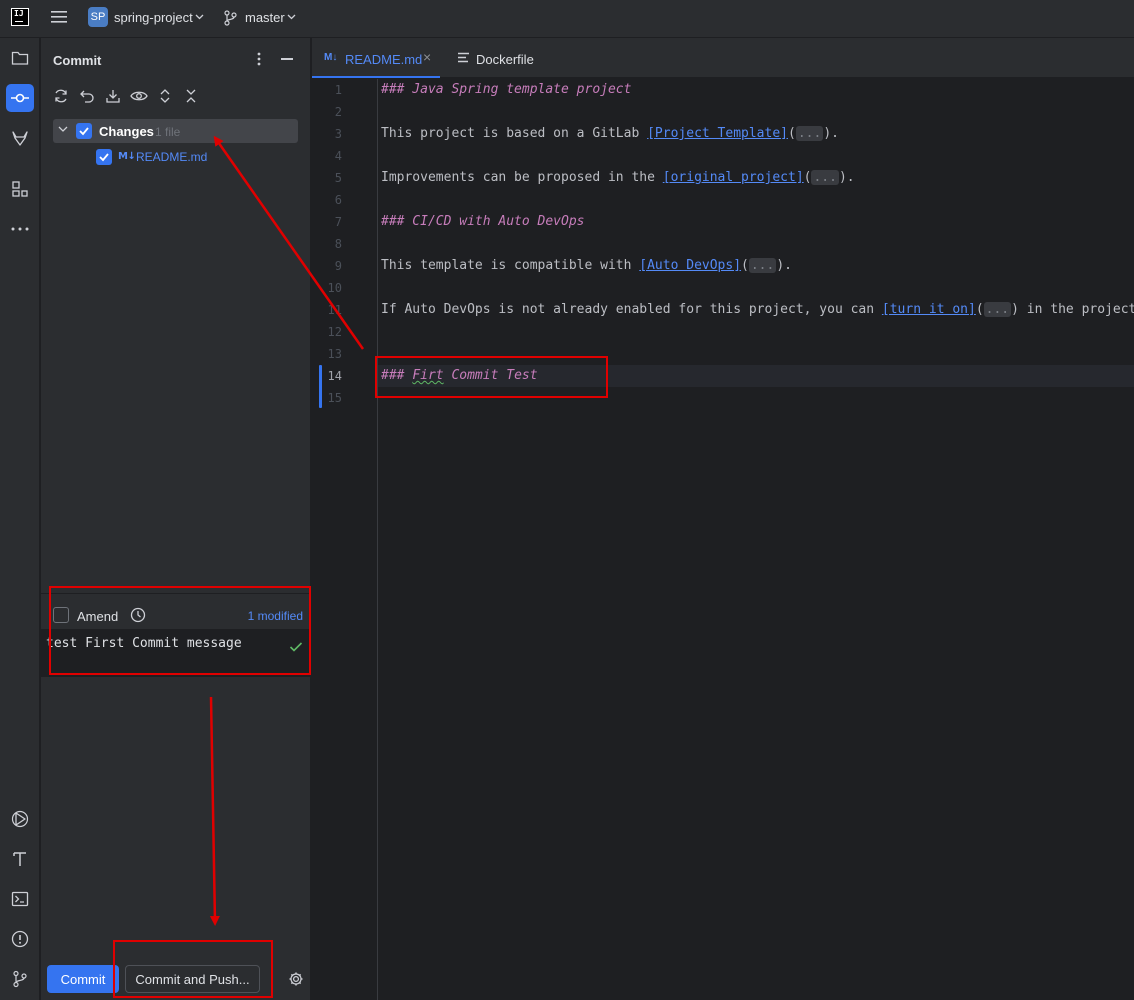 The width and height of the screenshot is (1134, 1000). Describe the element at coordinates (338, 156) in the screenshot. I see `line-number: 4` at that location.